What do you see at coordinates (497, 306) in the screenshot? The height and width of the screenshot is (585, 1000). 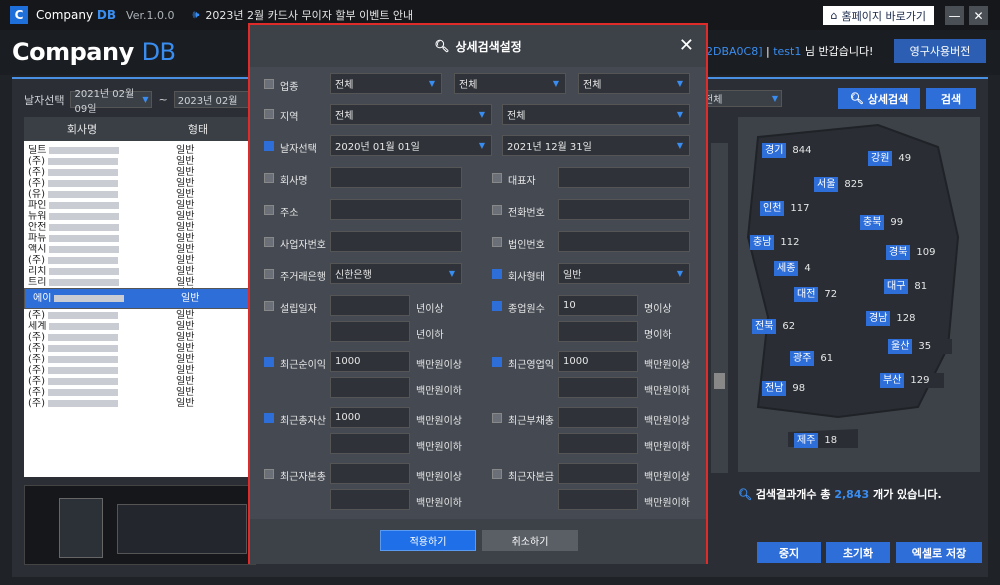 I see `employees-checkbox` at bounding box center [497, 306].